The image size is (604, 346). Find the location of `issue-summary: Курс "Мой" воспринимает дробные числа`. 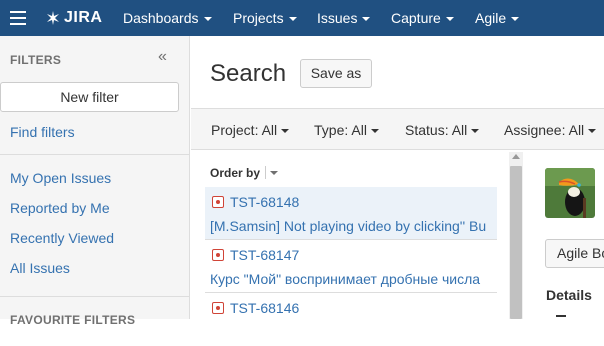

issue-summary: Курс "Мой" воспринимает дробные числа is located at coordinates (345, 279).